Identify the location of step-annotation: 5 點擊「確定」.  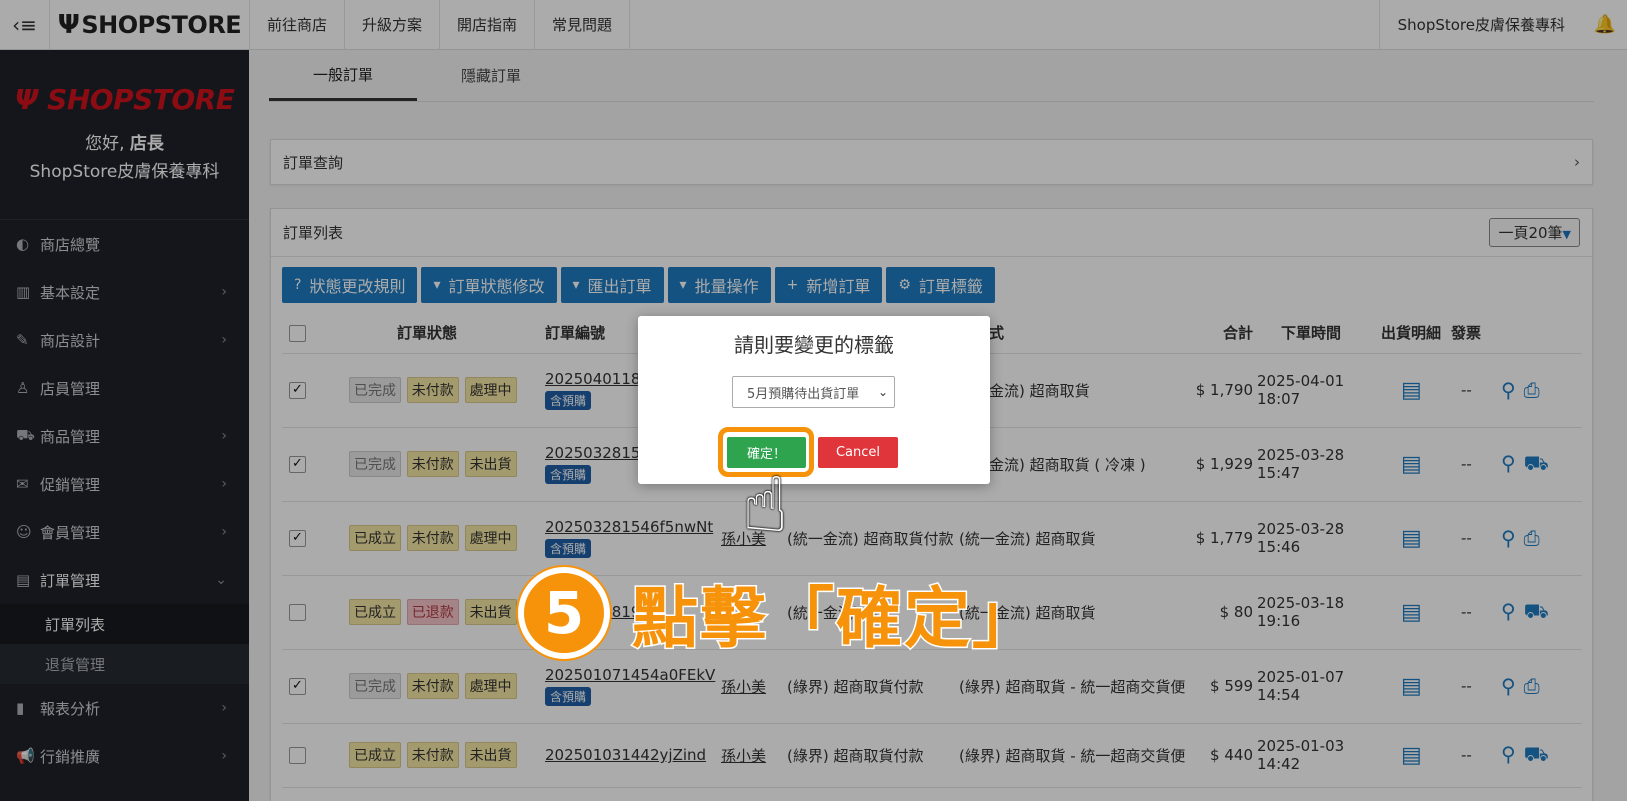
(779, 613).